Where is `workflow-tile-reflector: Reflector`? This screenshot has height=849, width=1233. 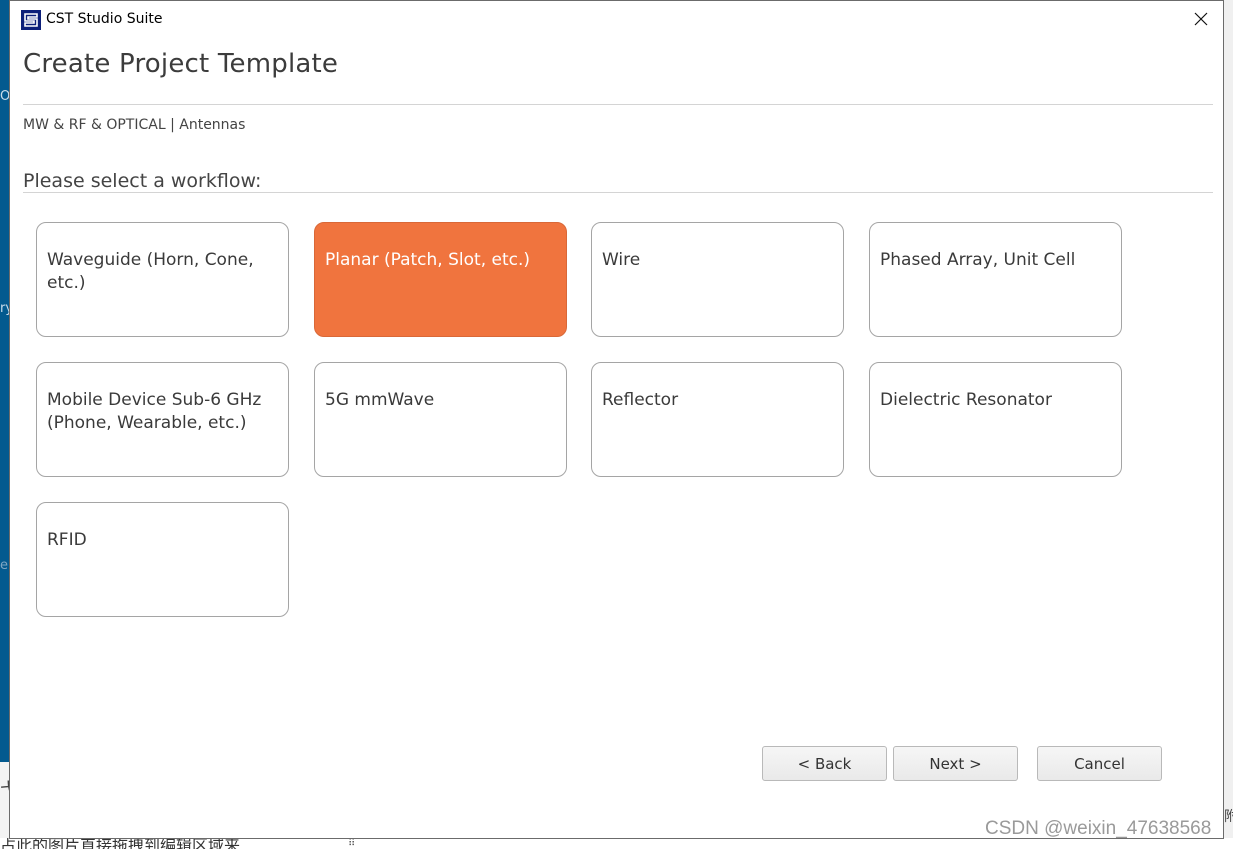 workflow-tile-reflector: Reflector is located at coordinates (717, 419).